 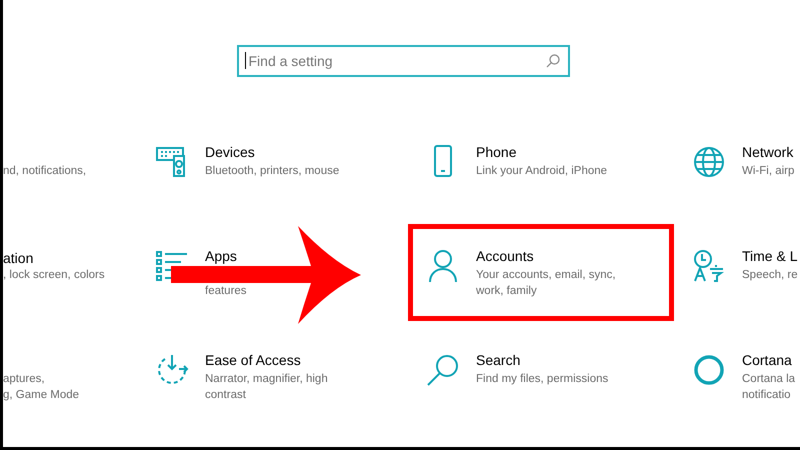 What do you see at coordinates (221, 256) in the screenshot?
I see `tile-title: Apps` at bounding box center [221, 256].